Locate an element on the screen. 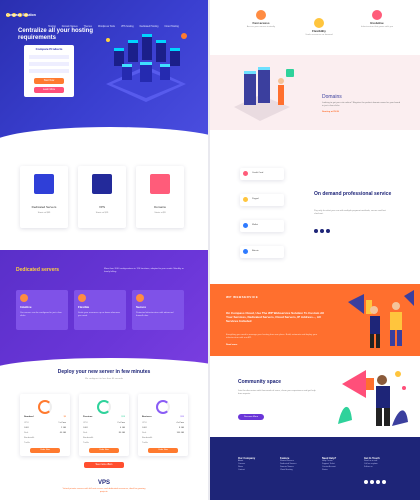  compare-box: Compare Products Start Now Learn More is located at coordinates (49, 71).